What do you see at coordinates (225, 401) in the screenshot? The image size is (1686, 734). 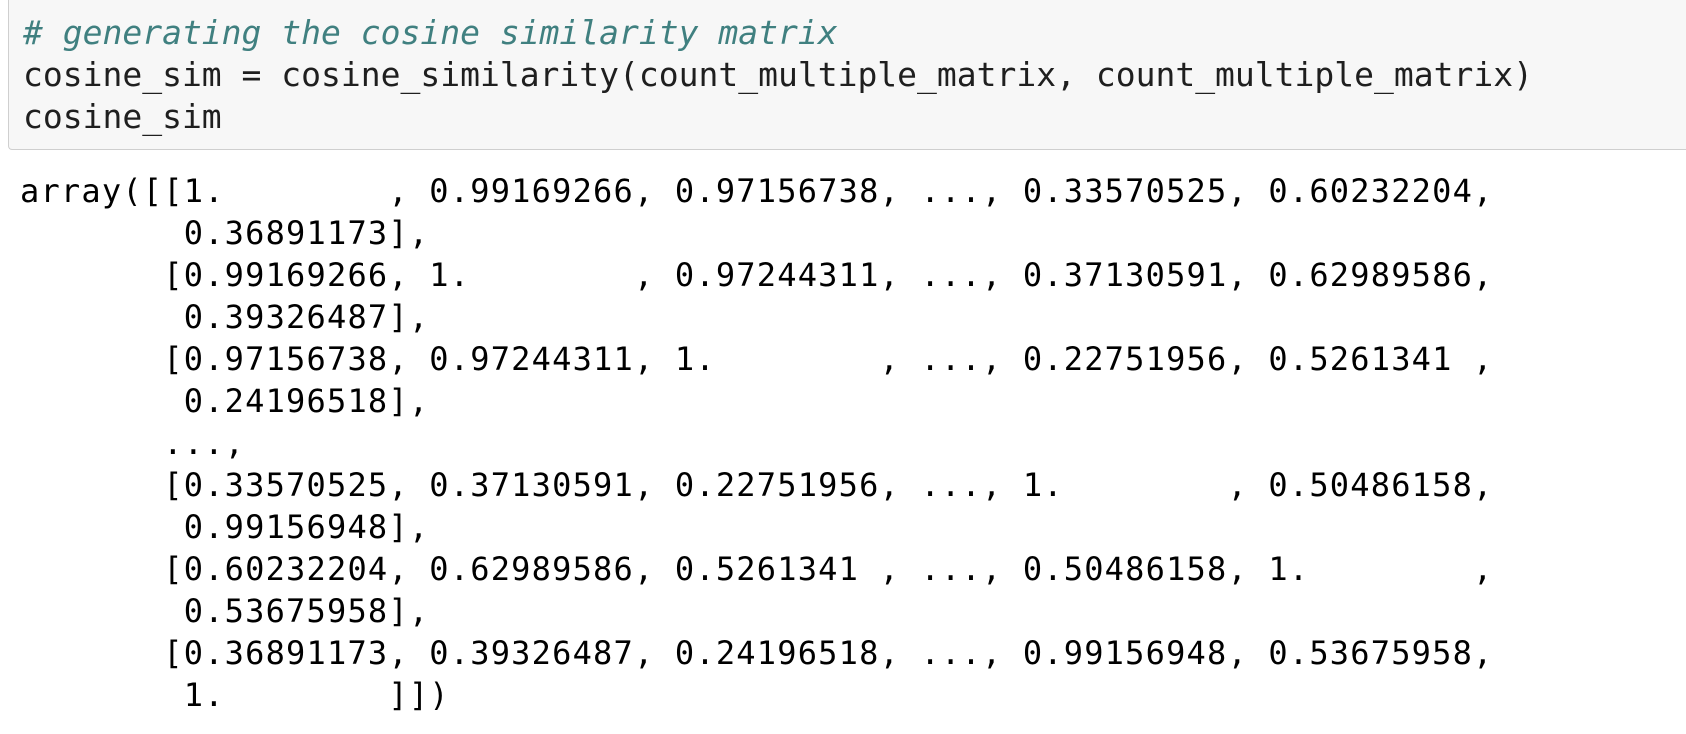 I see `output-line: 0.24196518],` at bounding box center [225, 401].